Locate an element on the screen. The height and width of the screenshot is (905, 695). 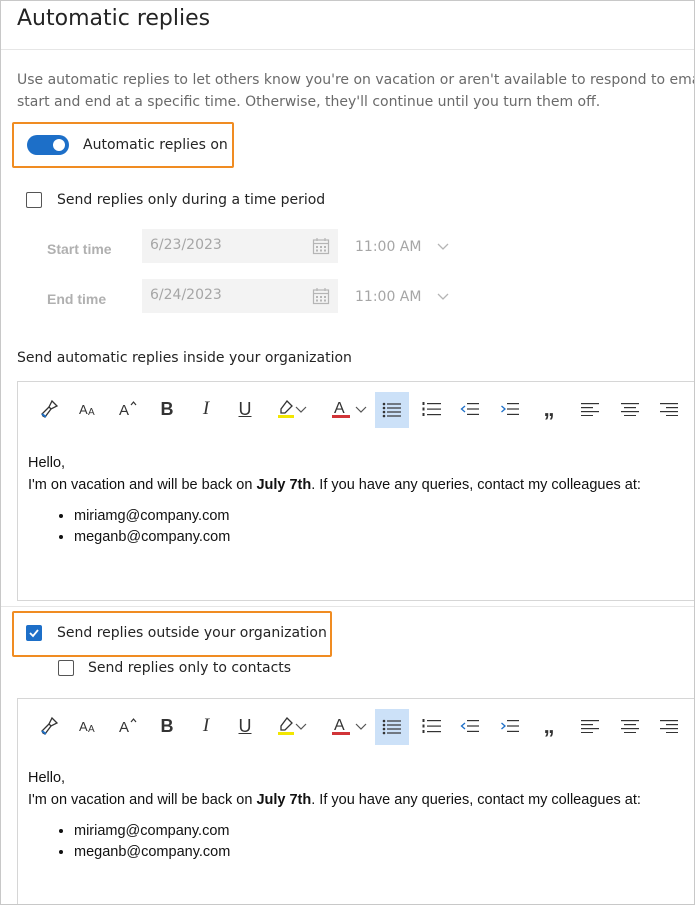
toggle-knob is located at coordinates (59, 145).